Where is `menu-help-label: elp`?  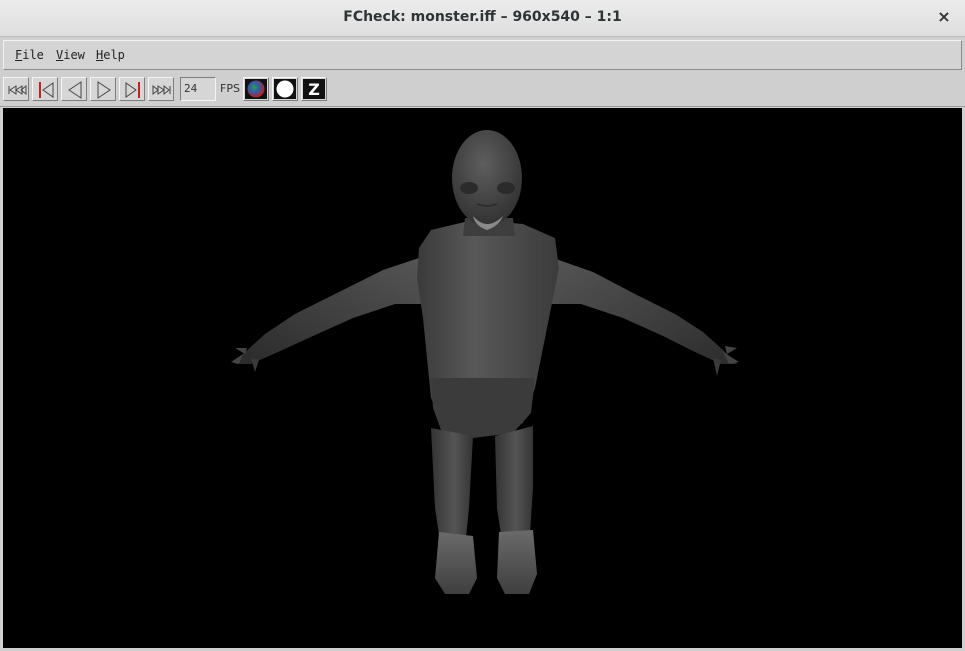
menu-help-label: elp is located at coordinates (114, 55).